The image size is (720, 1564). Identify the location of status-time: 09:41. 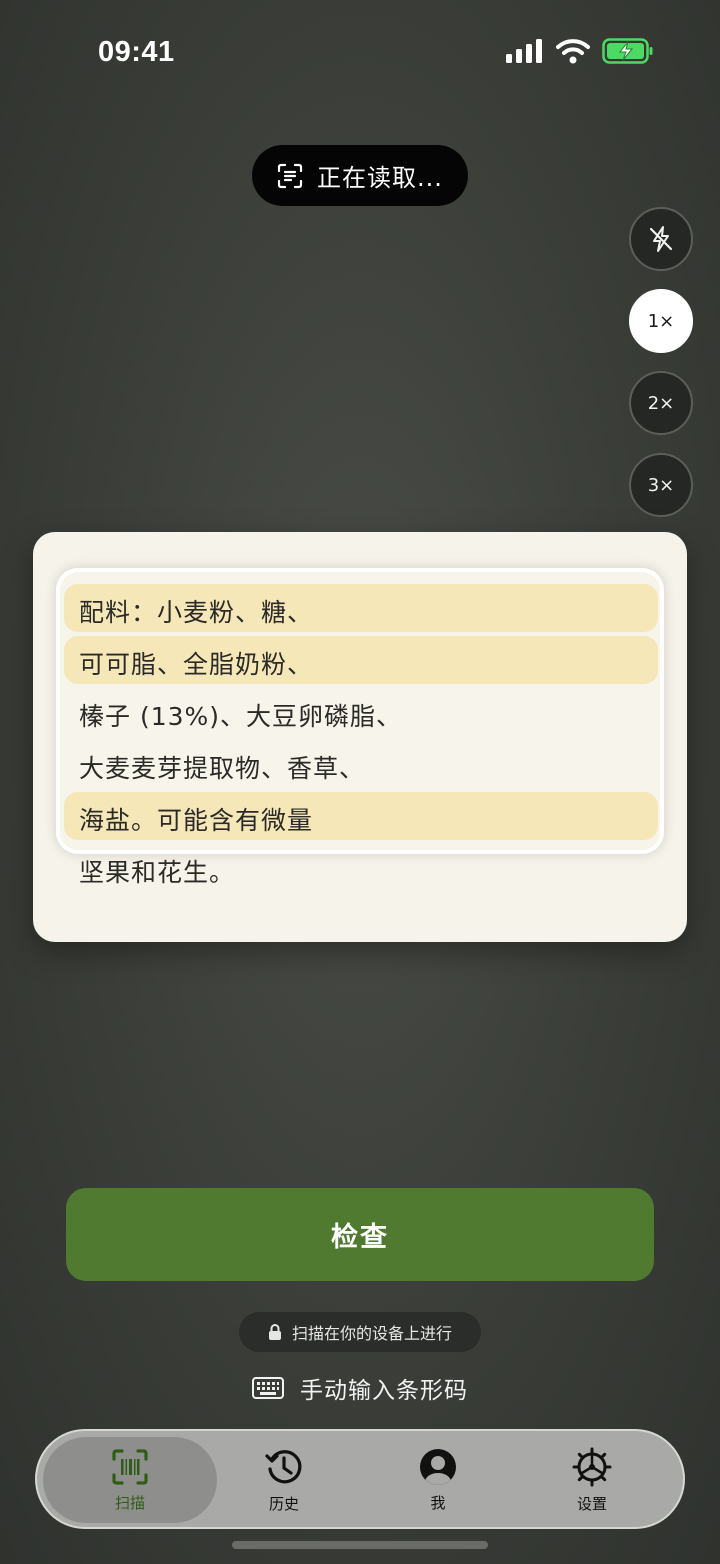
(136, 52).